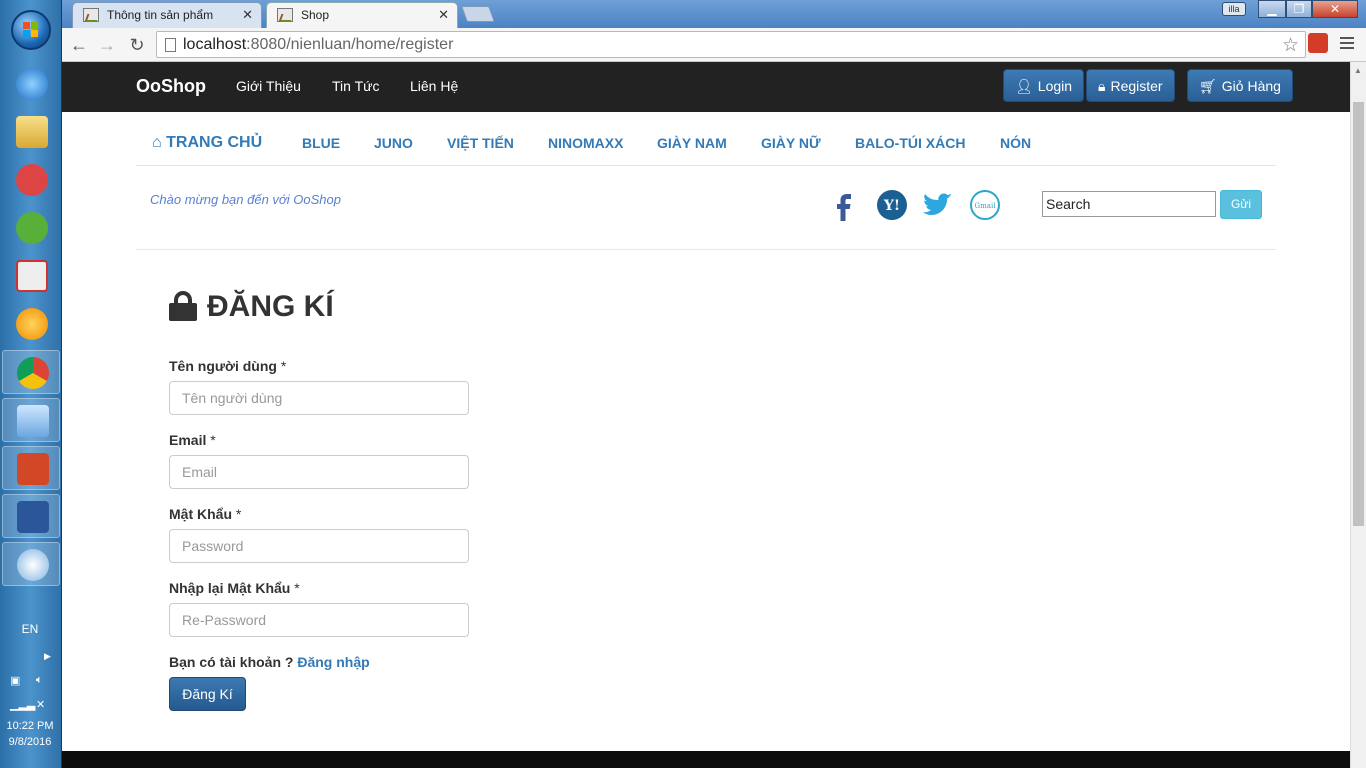 The height and width of the screenshot is (768, 1366). What do you see at coordinates (1272, 9) in the screenshot?
I see `minimize-button: ▁` at bounding box center [1272, 9].